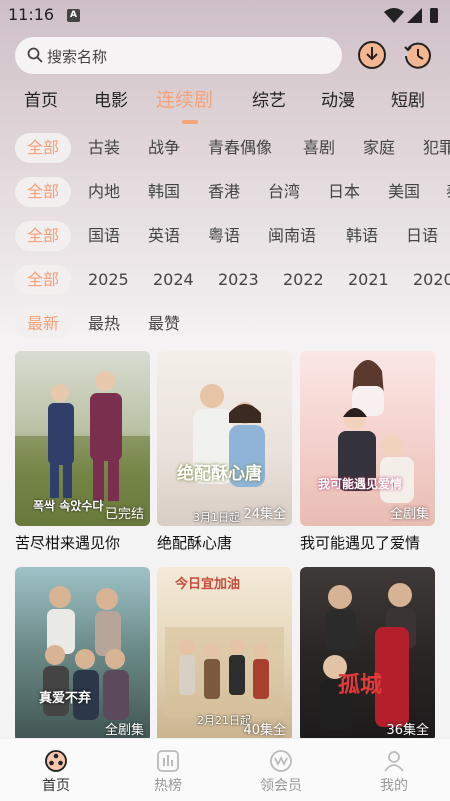 This screenshot has height=801, width=450. I want to click on year-chip-all: 全部, so click(43, 280).